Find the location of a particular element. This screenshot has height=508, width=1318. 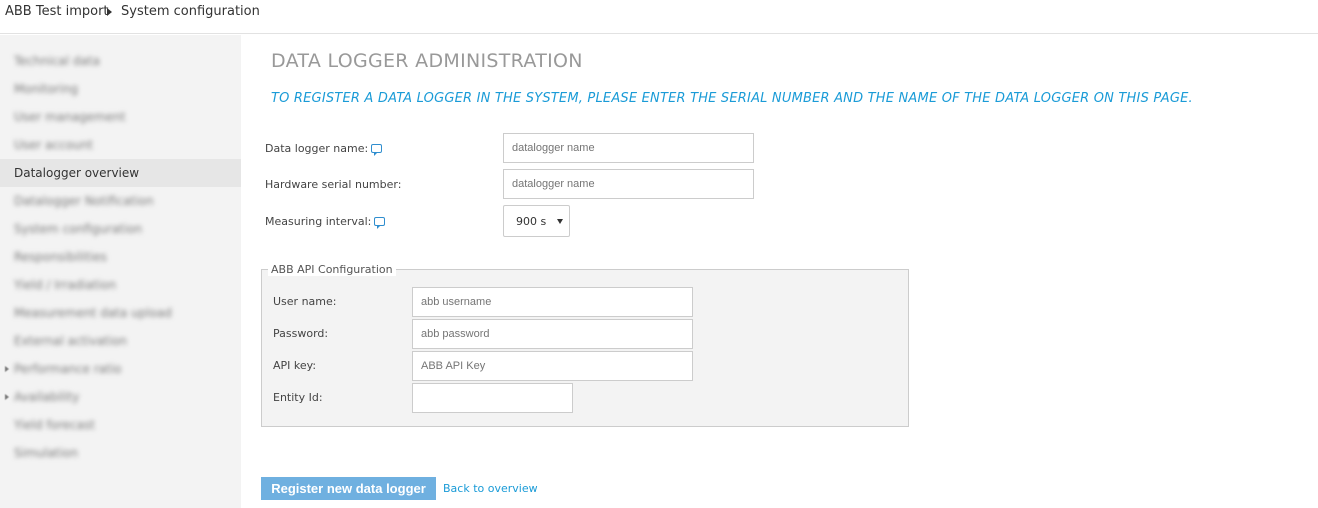

sidebar-item-simulation: Simulation is located at coordinates (120, 453).